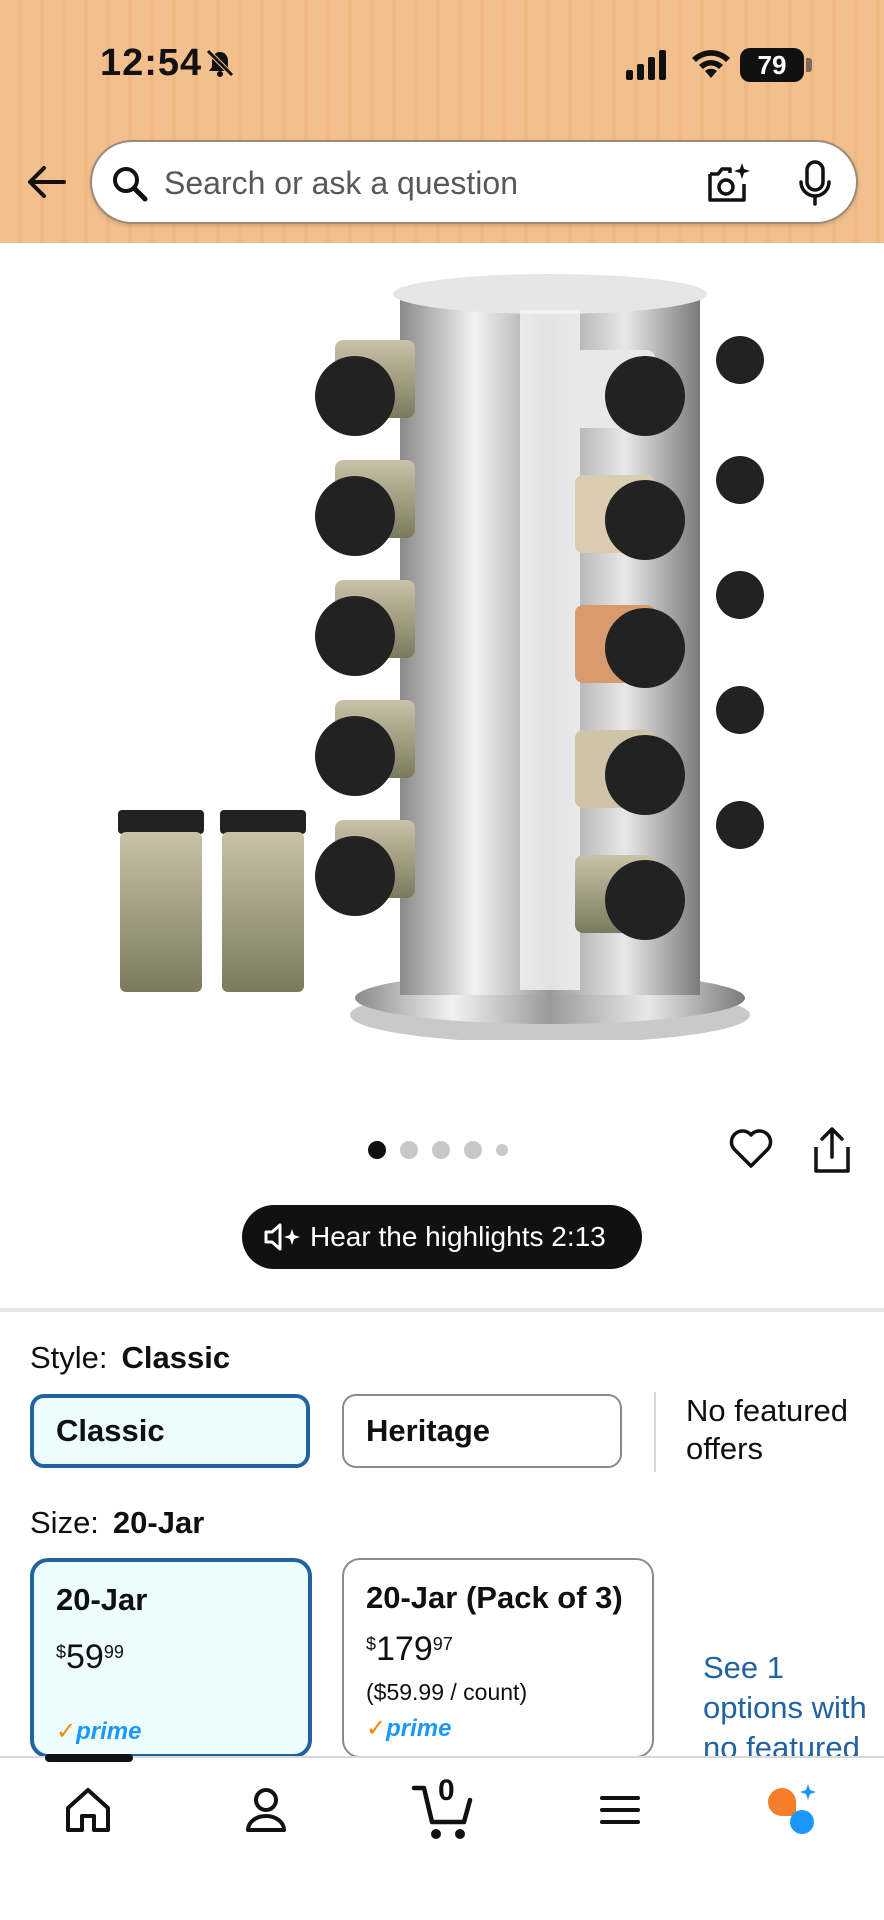  Describe the element at coordinates (90, 1657) in the screenshot. I see `price: $5999` at that location.